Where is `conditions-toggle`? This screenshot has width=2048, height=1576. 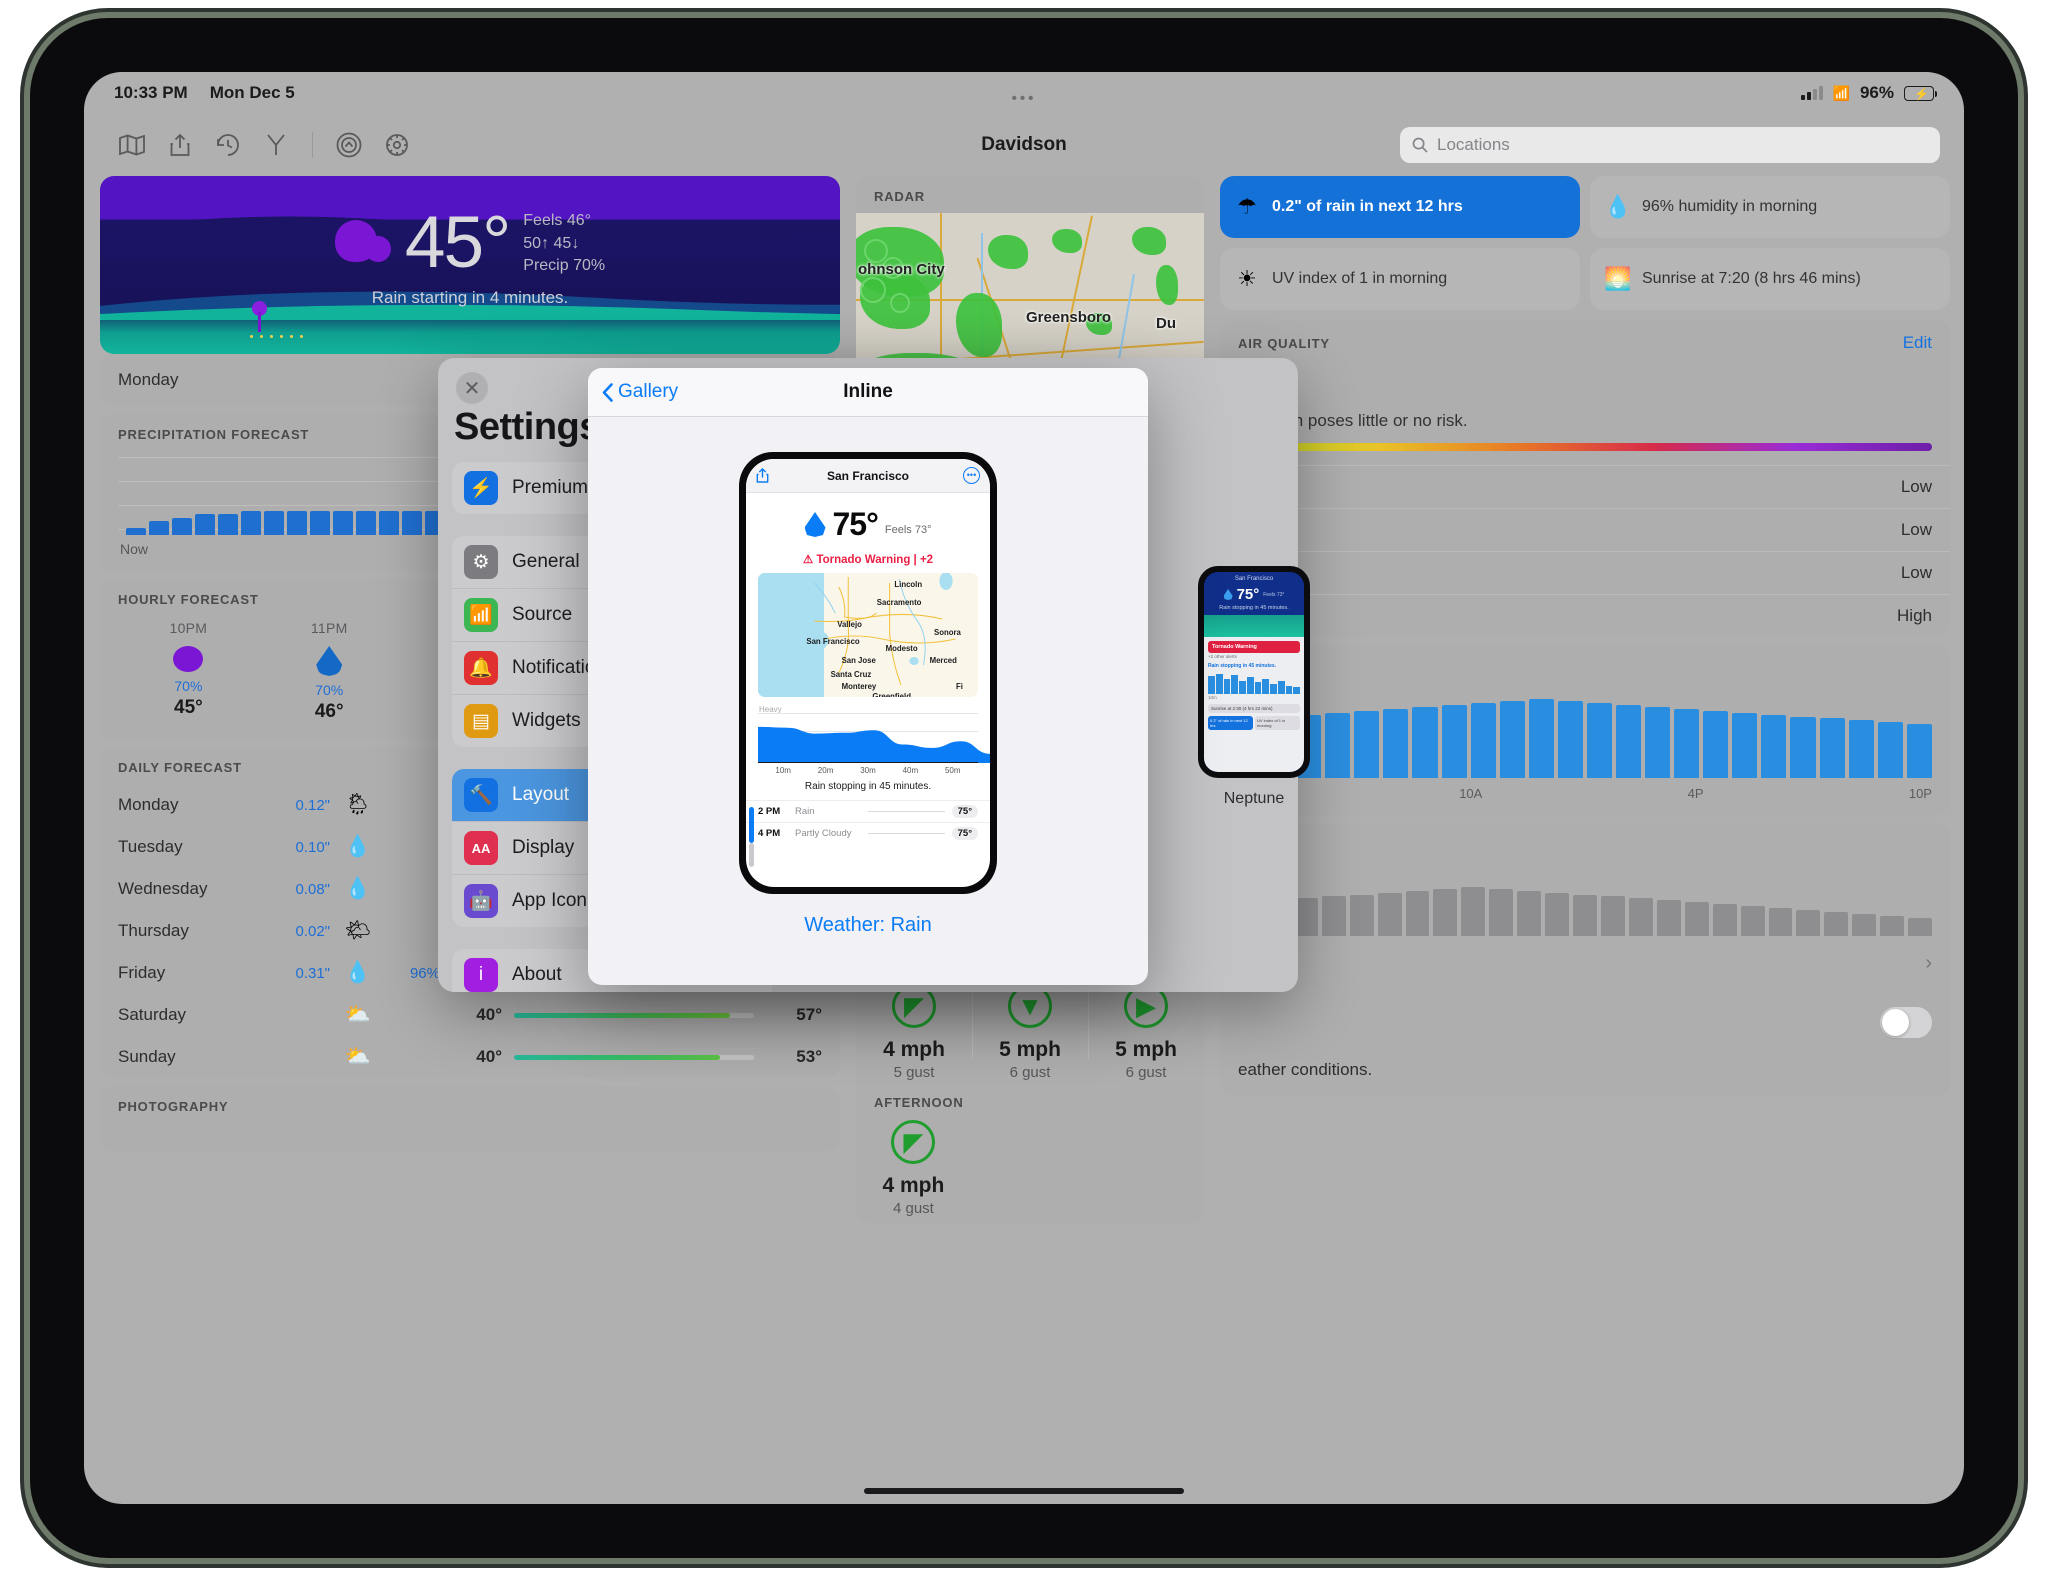
conditions-toggle is located at coordinates (1906, 1022).